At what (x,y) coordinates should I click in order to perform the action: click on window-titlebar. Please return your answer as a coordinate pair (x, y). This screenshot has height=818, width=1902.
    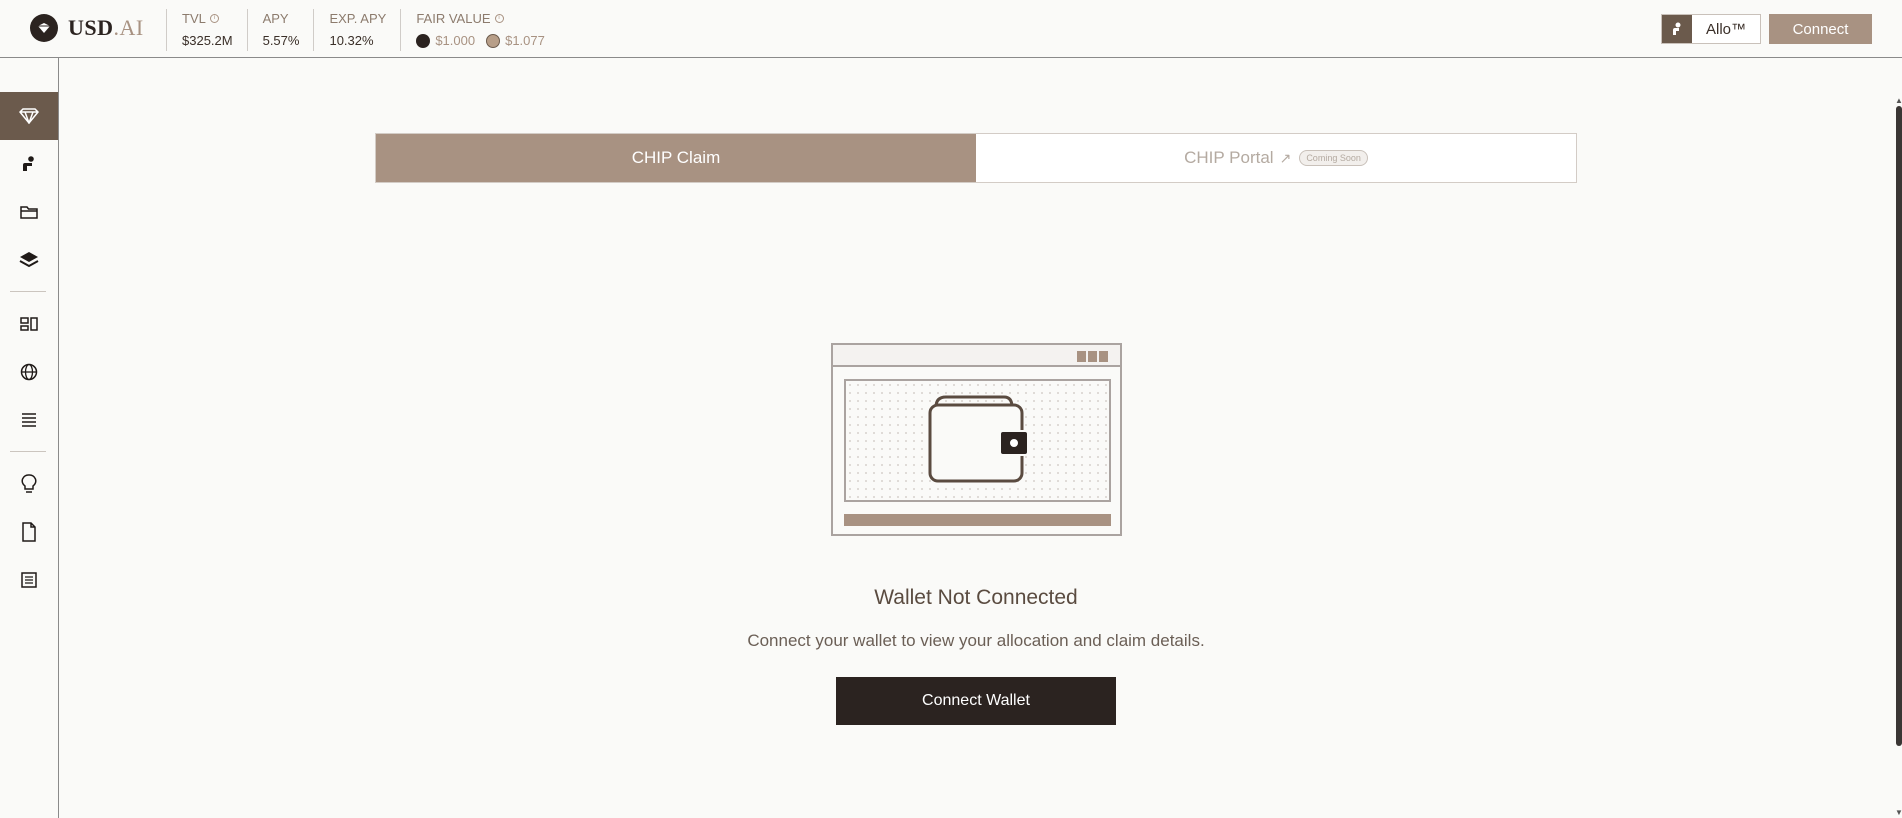
    Looking at the image, I should click on (976, 356).